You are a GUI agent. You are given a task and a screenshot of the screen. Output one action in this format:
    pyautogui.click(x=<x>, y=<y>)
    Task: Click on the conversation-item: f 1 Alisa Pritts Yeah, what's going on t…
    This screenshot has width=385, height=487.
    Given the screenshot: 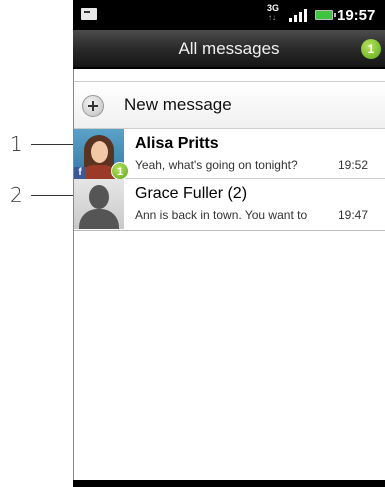 What is the action you would take?
    pyautogui.click(x=229, y=154)
    